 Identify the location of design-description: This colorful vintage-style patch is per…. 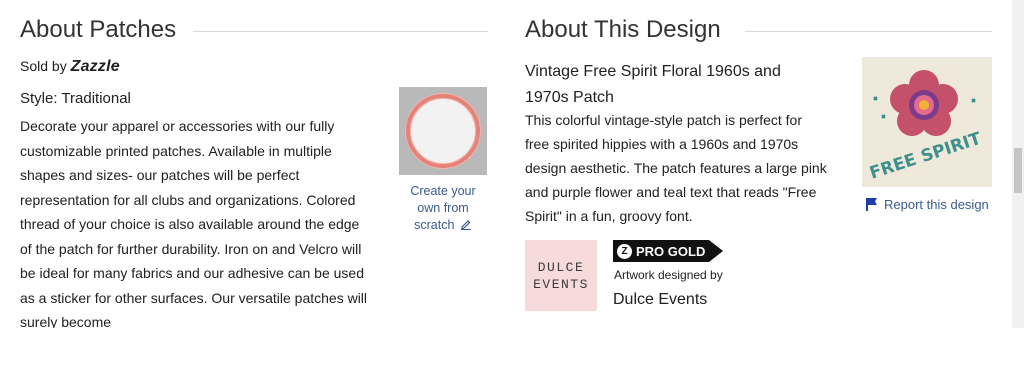
(676, 168).